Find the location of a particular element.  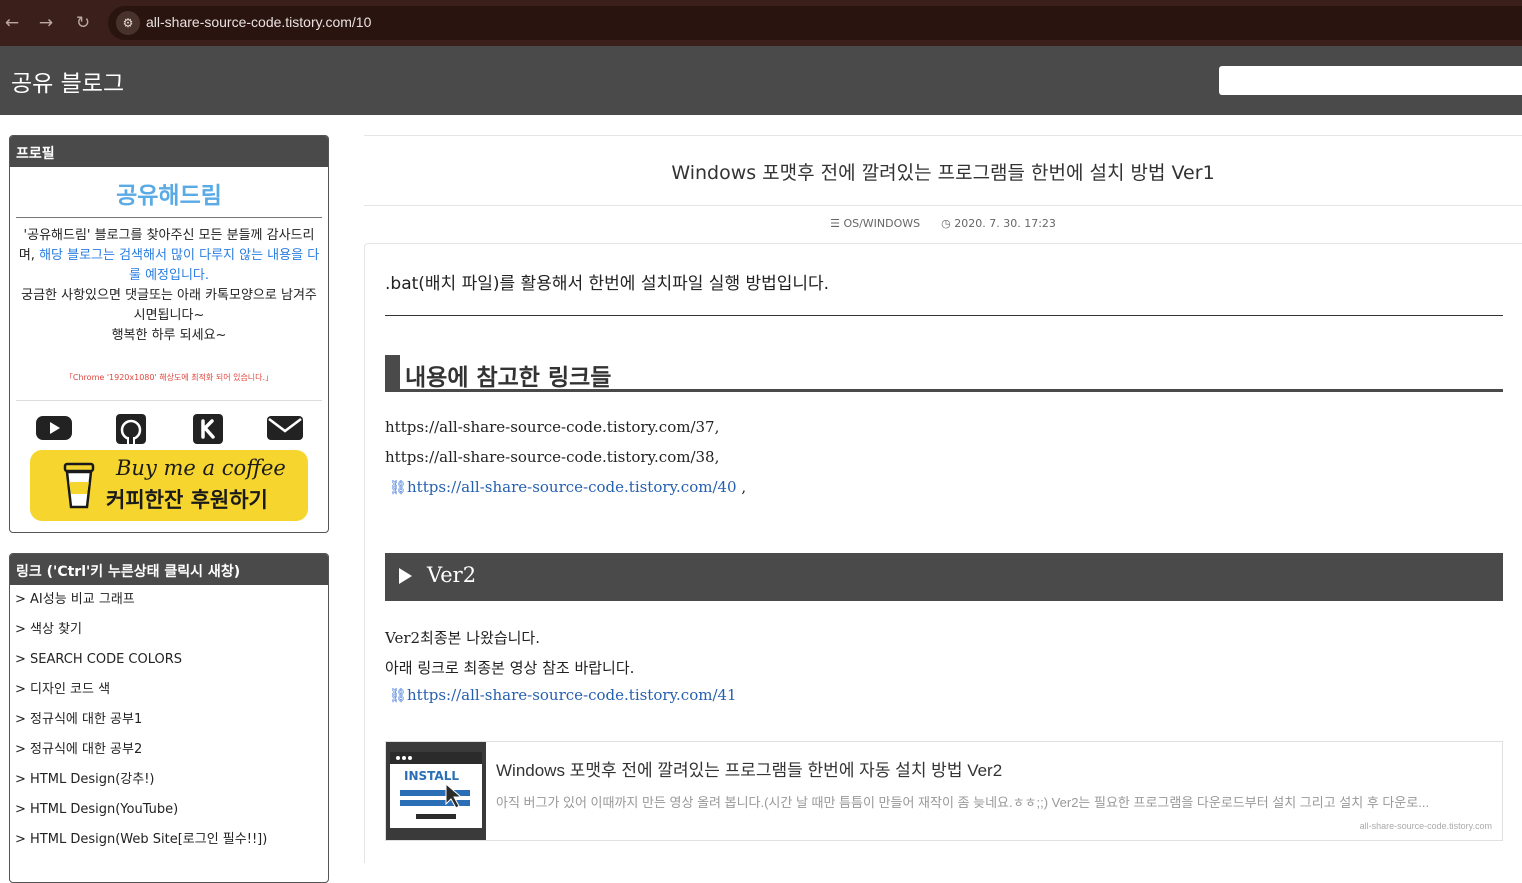

install-thumbnail-icon: INSTALL is located at coordinates (436, 791).